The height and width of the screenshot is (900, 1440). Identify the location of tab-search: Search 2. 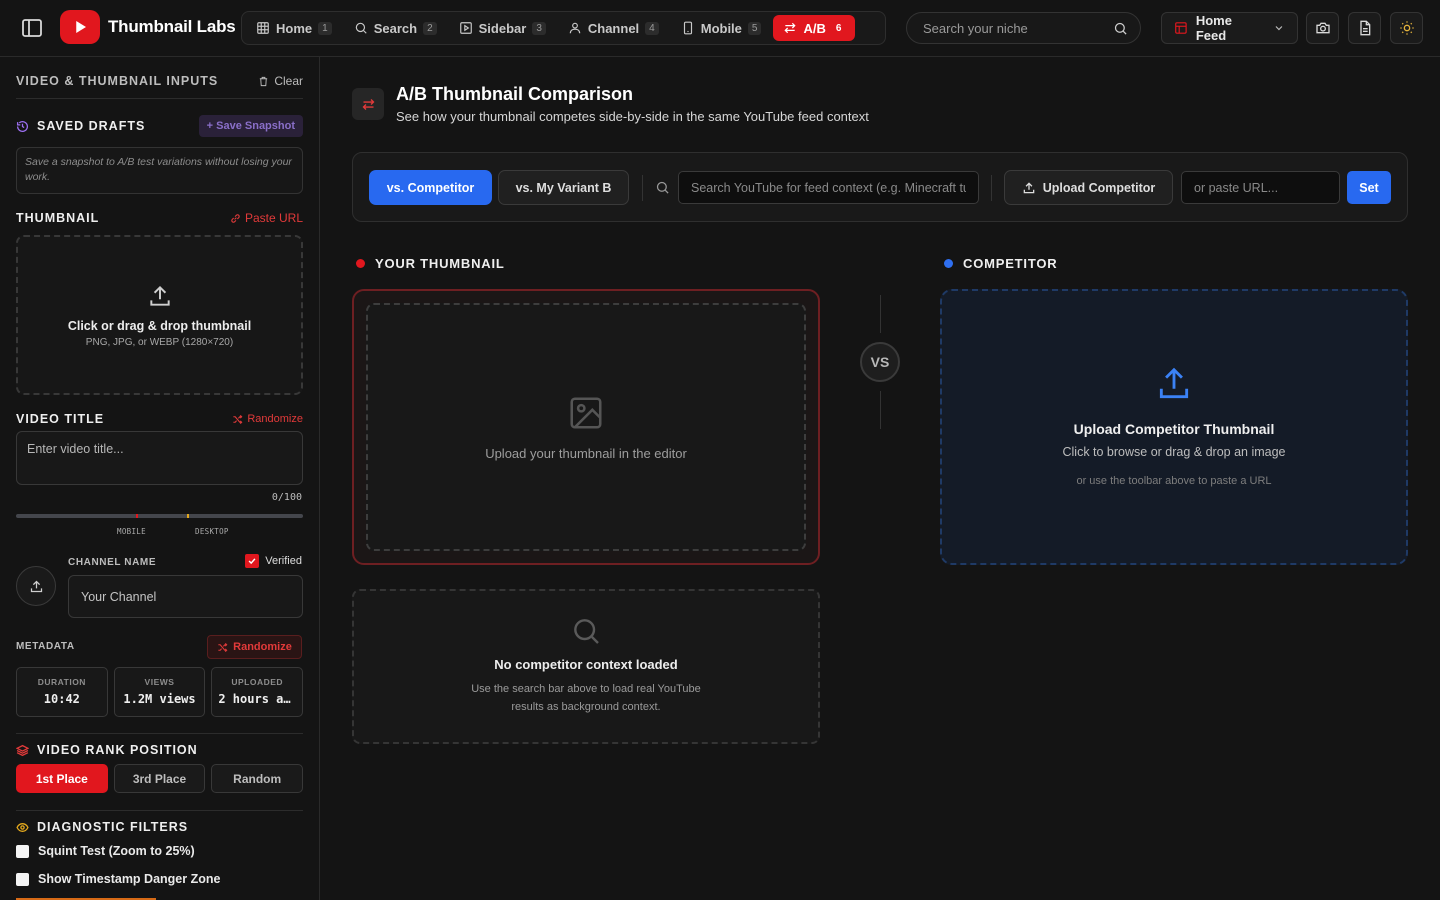
(395, 28).